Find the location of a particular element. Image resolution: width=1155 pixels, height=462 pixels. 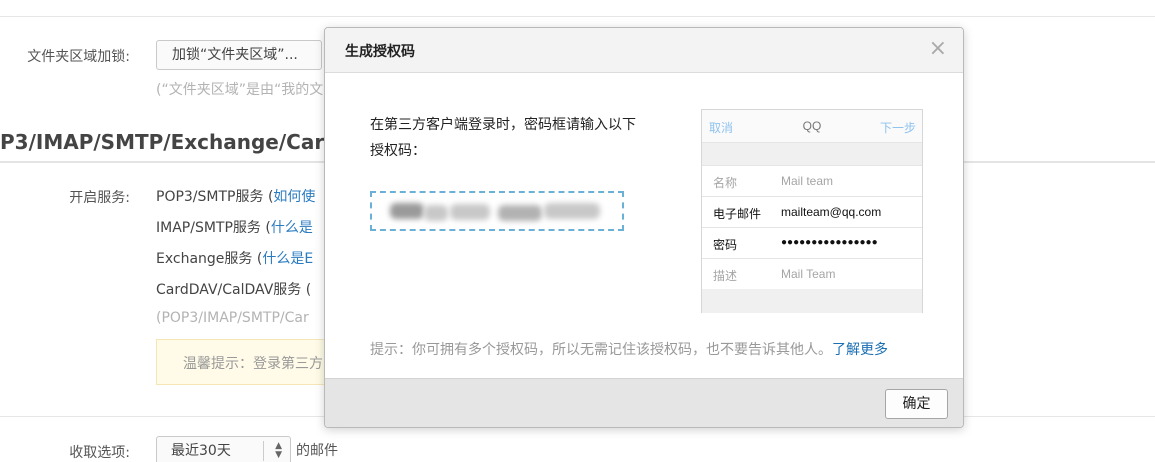

service-name: CardDAV/CalDAV服务 ( is located at coordinates (234, 290).